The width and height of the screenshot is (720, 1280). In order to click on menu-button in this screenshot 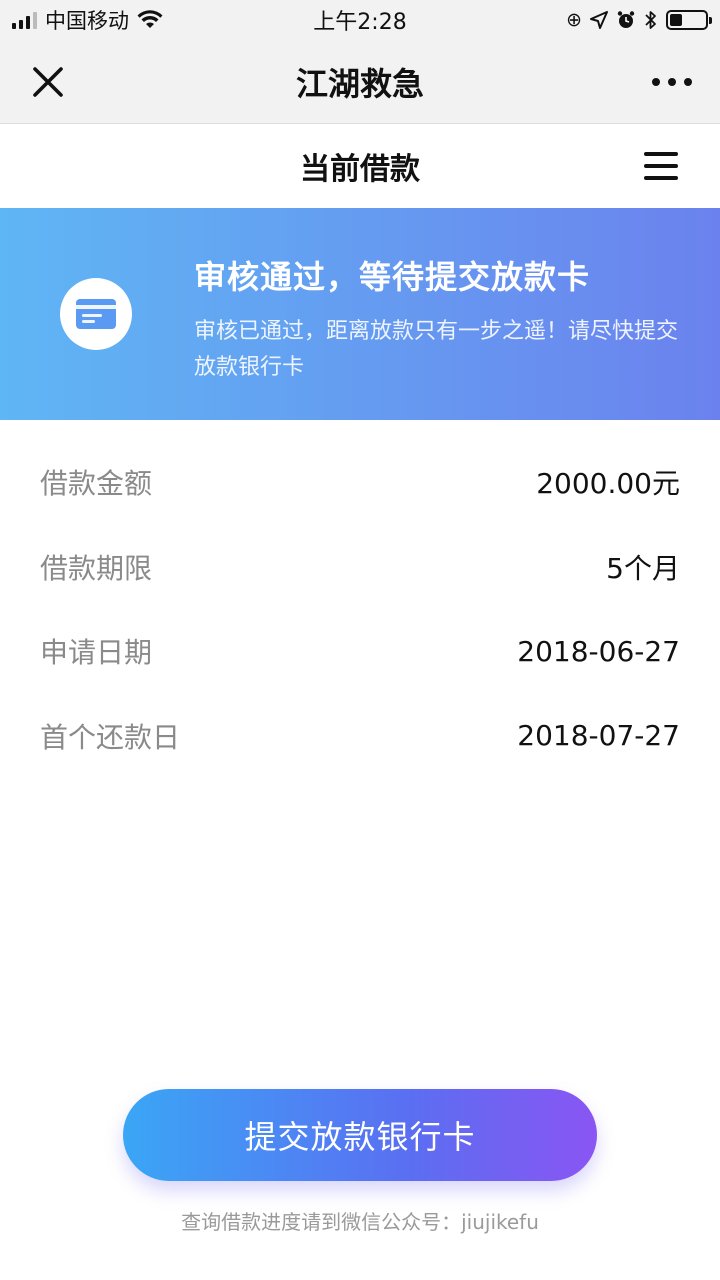, I will do `click(661, 166)`.